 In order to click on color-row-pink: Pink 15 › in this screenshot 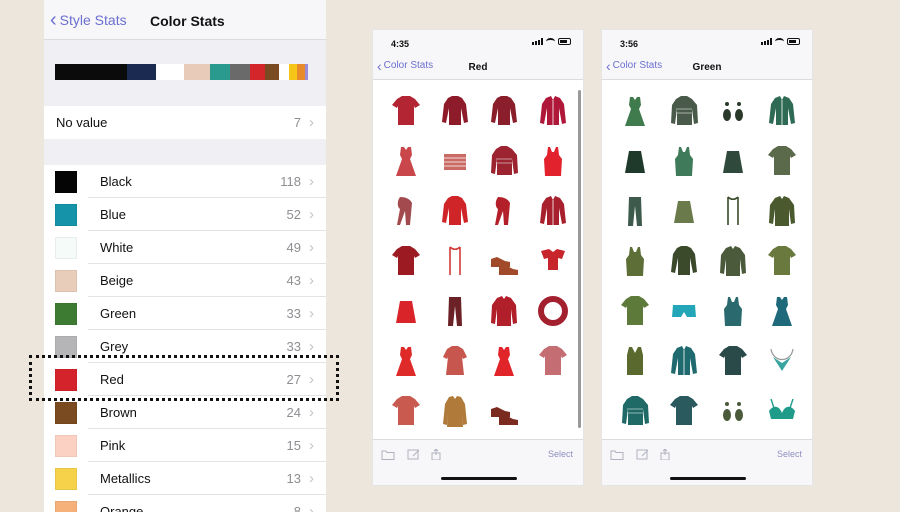, I will do `click(185, 445)`.